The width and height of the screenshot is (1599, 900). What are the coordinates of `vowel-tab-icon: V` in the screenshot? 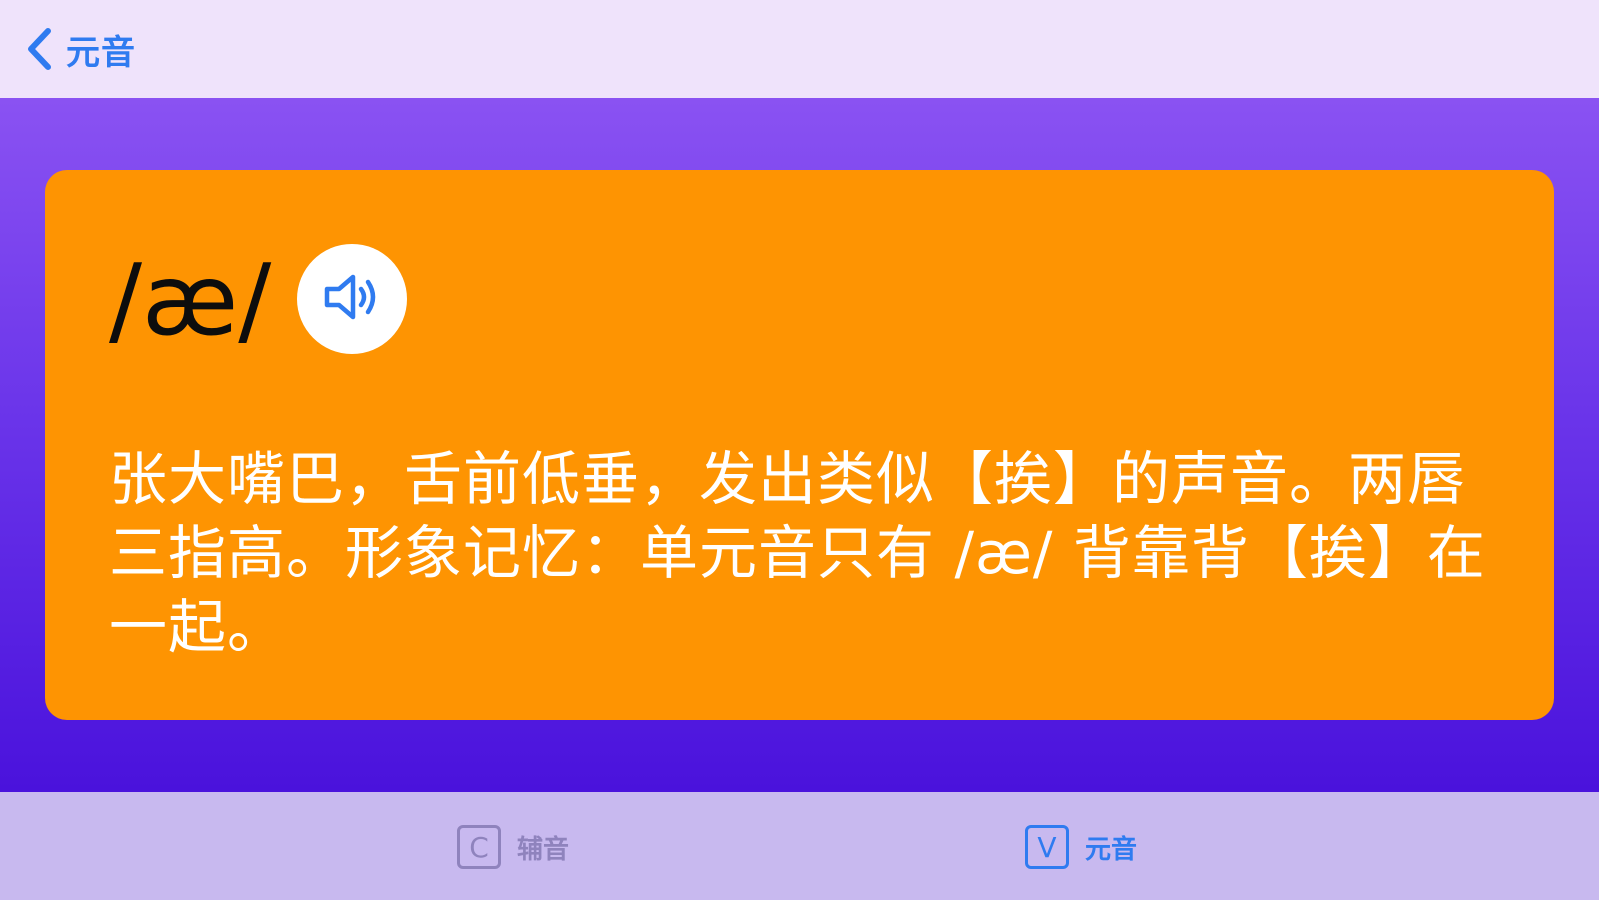 It's located at (1047, 847).